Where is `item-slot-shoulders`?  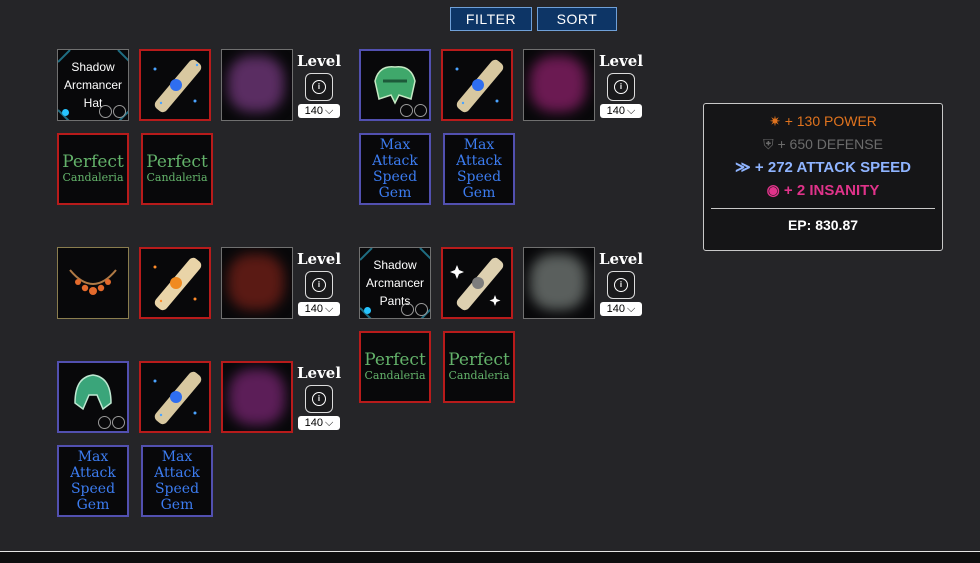
item-slot-shoulders is located at coordinates (395, 85).